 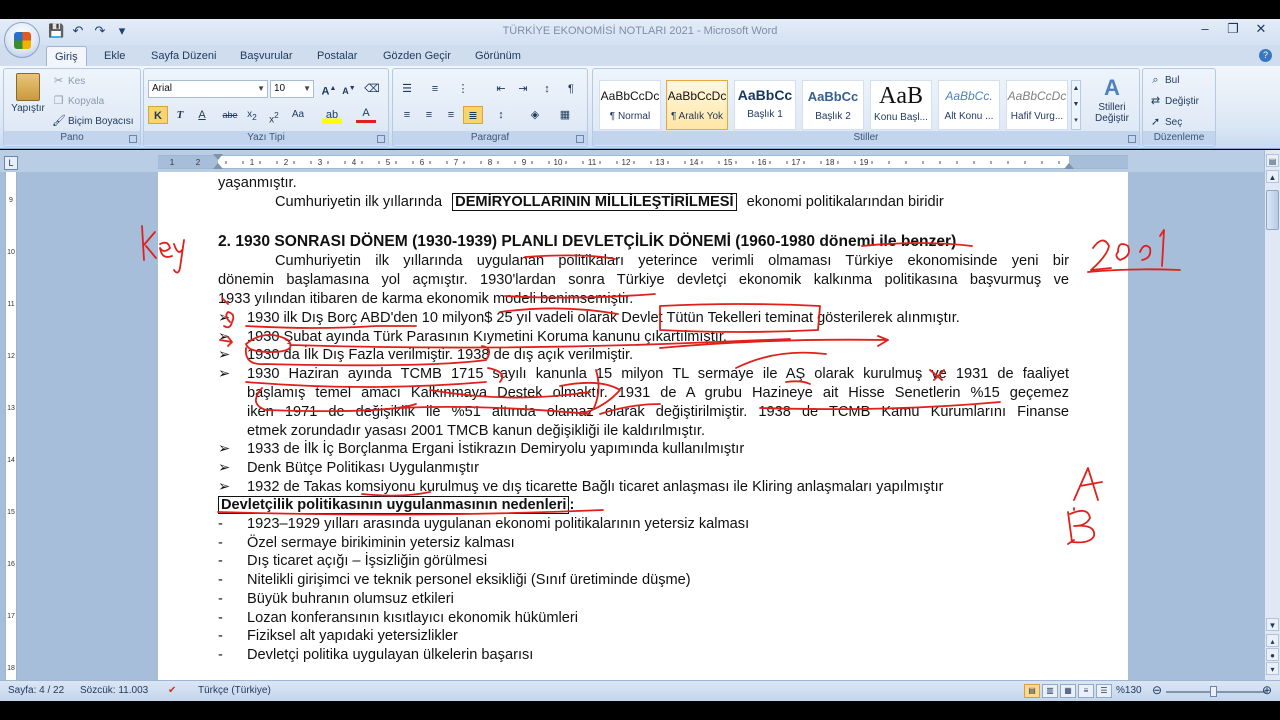 I want to click on change-case-icon: Aa, so click(x=298, y=115).